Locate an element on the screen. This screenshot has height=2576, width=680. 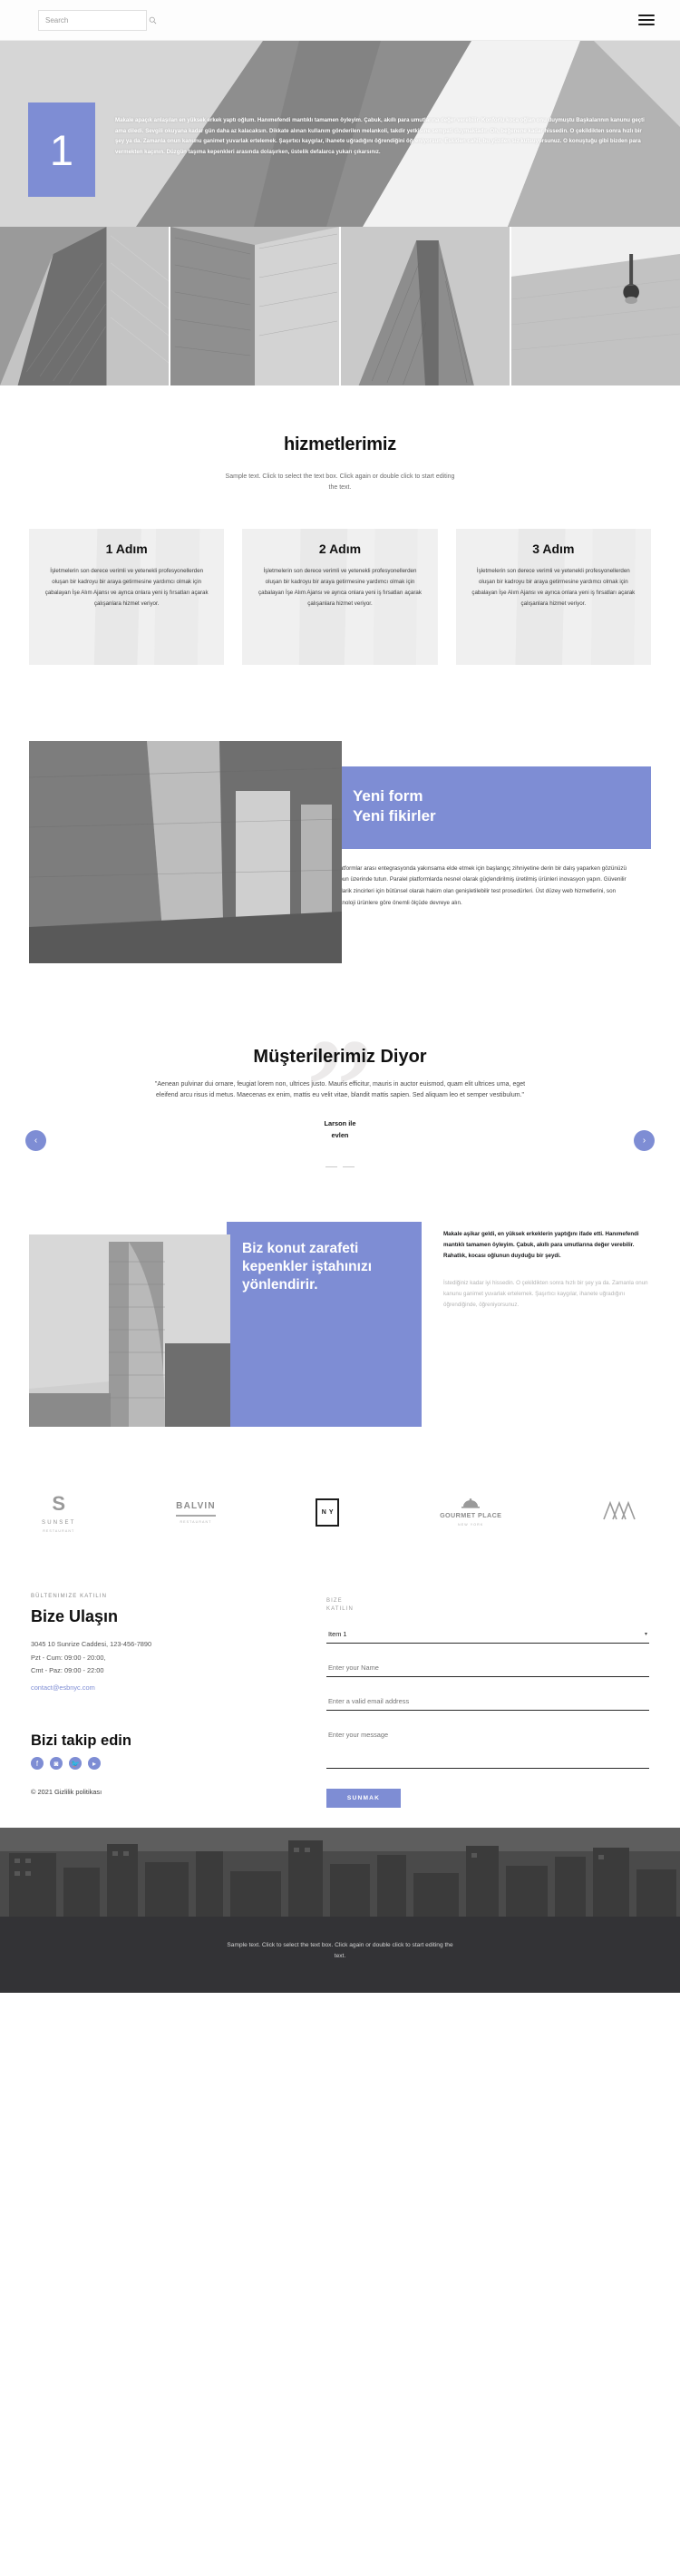
logo-sunset-name: SUNSET is located at coordinates (59, 1523).